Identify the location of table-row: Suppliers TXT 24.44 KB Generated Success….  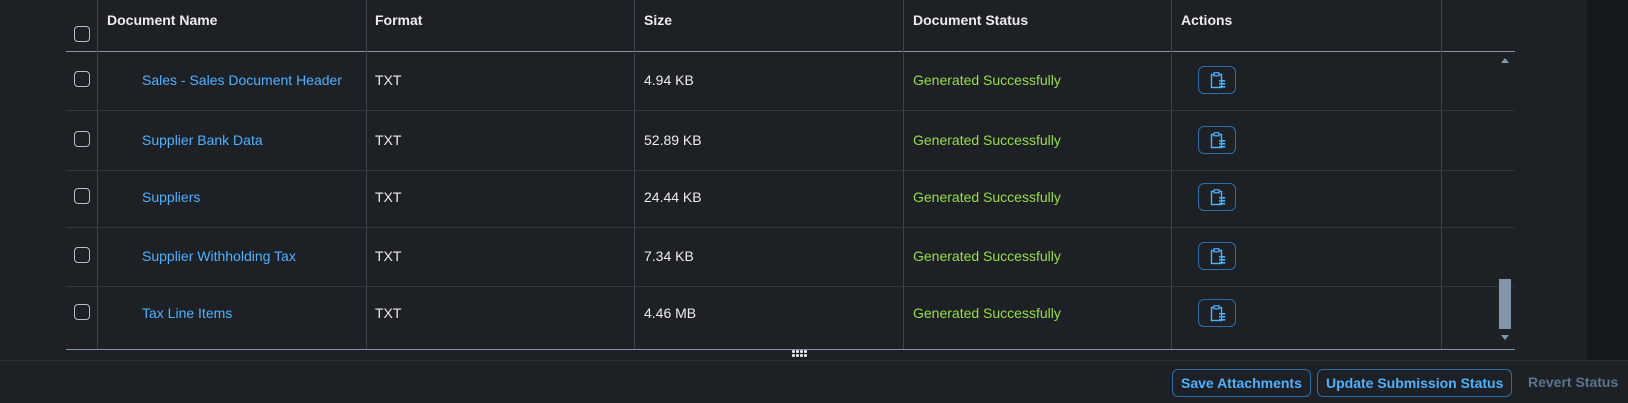
(790, 198).